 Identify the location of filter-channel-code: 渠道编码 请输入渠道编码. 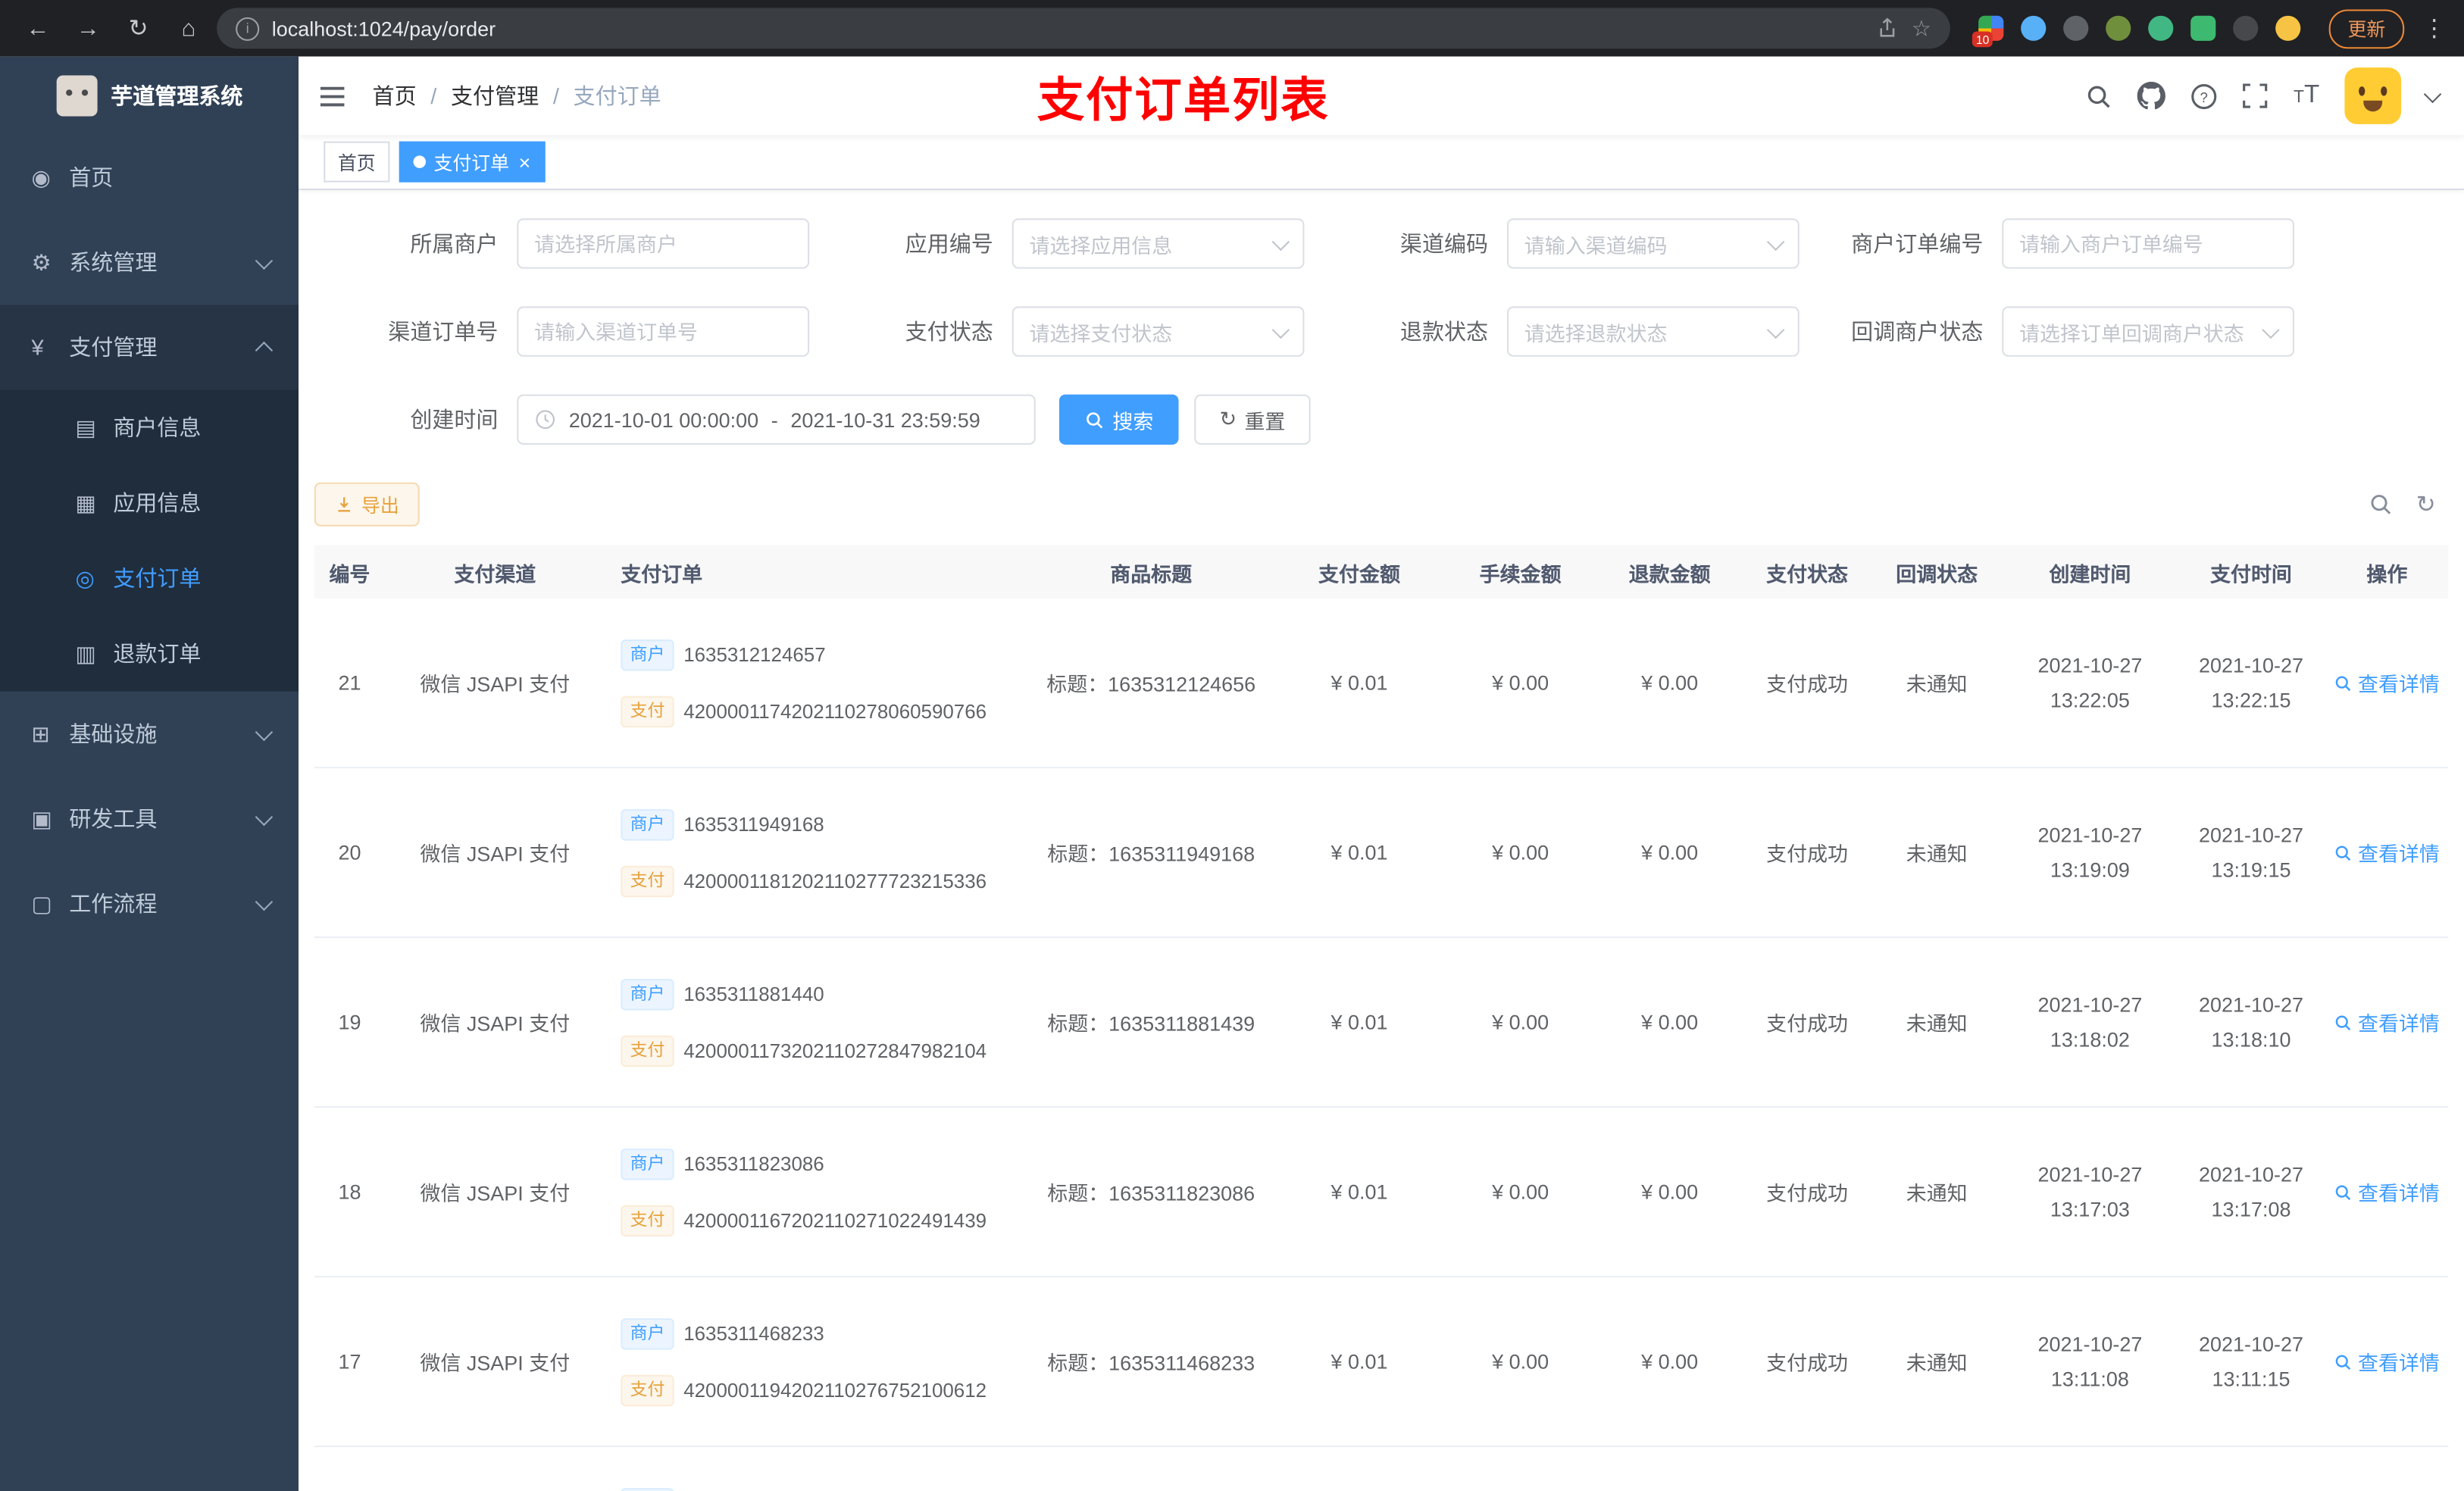
(1552, 243).